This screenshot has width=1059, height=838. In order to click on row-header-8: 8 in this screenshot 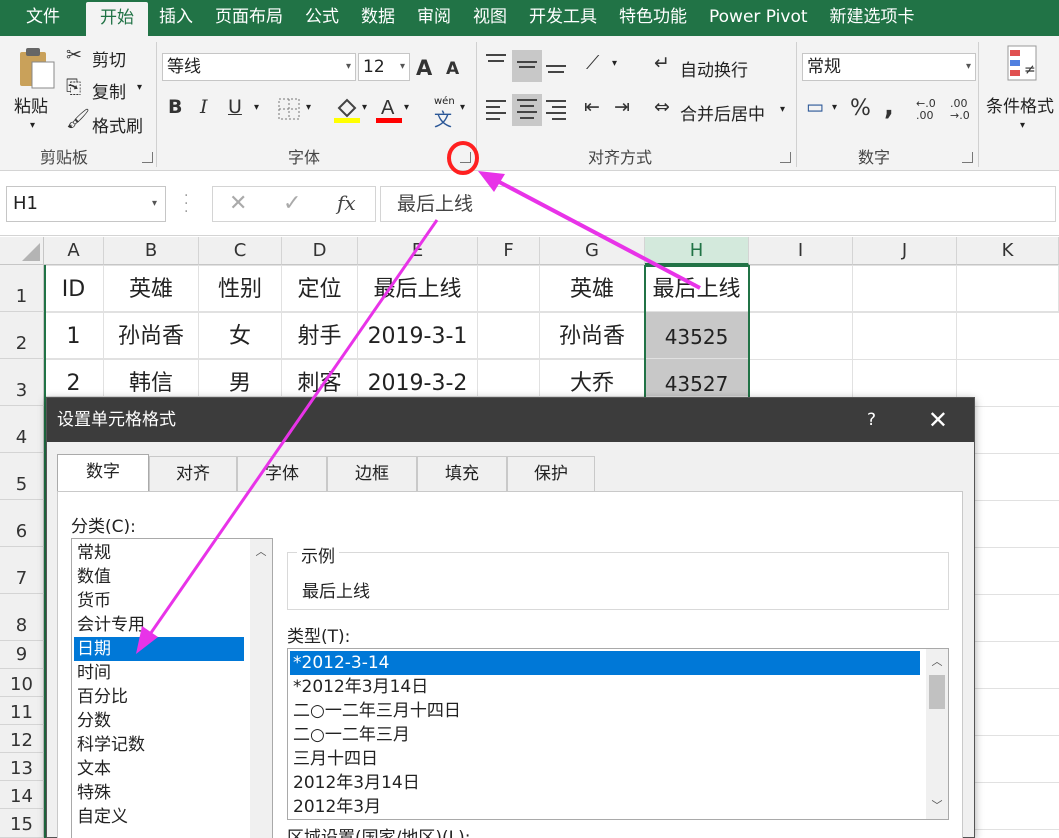, I will do `click(22, 617)`.